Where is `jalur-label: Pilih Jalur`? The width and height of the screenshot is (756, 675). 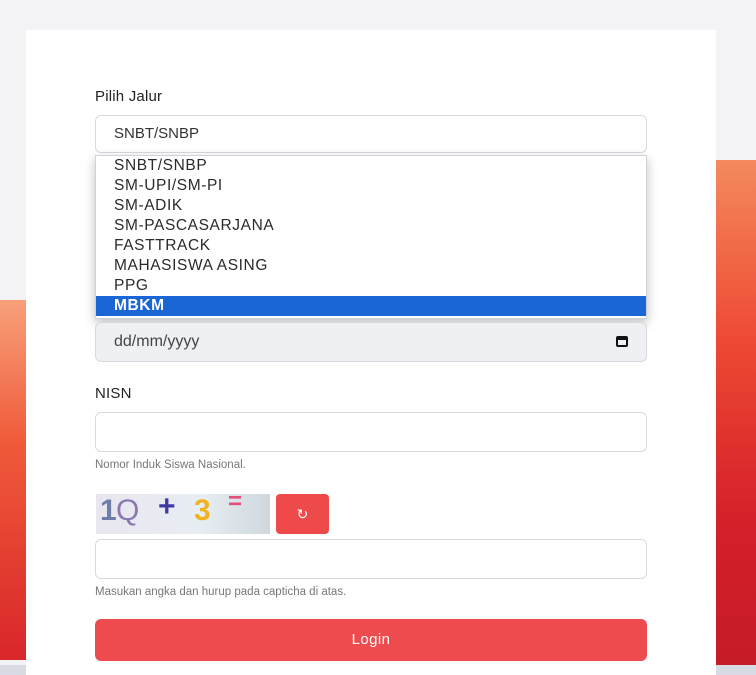 jalur-label: Pilih Jalur is located at coordinates (129, 96).